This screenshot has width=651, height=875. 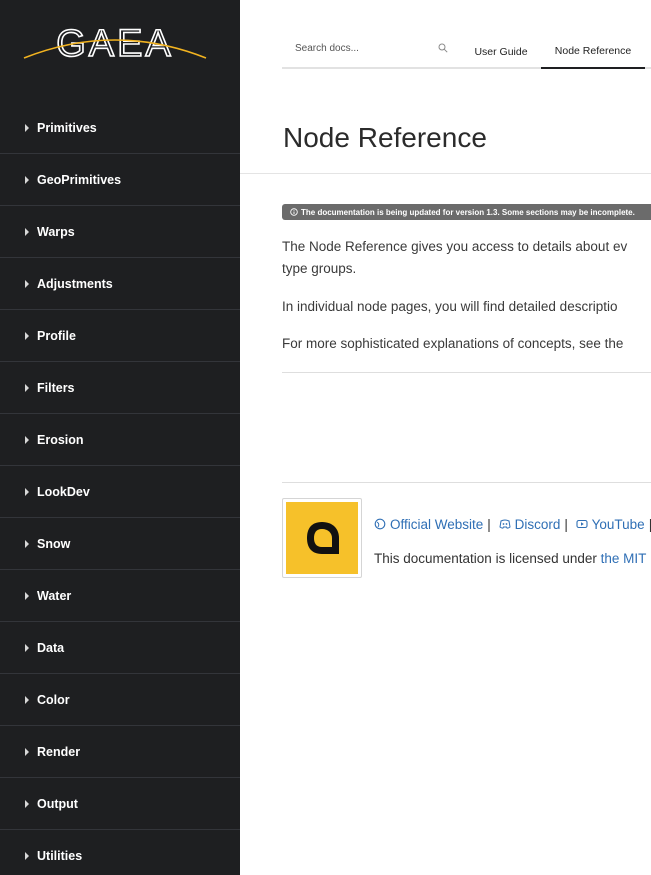 I want to click on badge-background, so click(x=322, y=538).